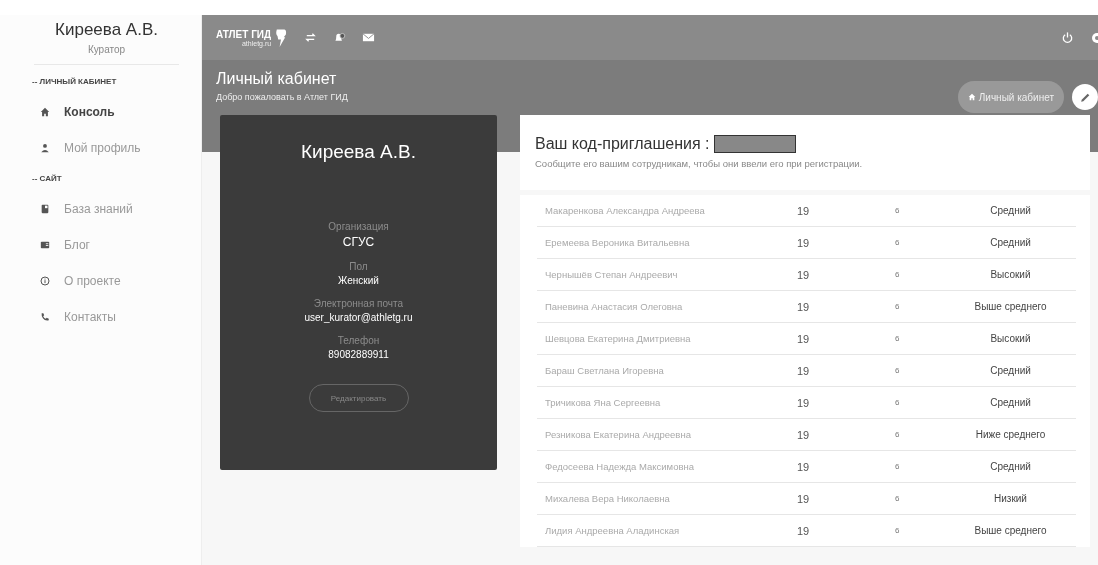  I want to click on field-label: Организация, so click(358, 226).